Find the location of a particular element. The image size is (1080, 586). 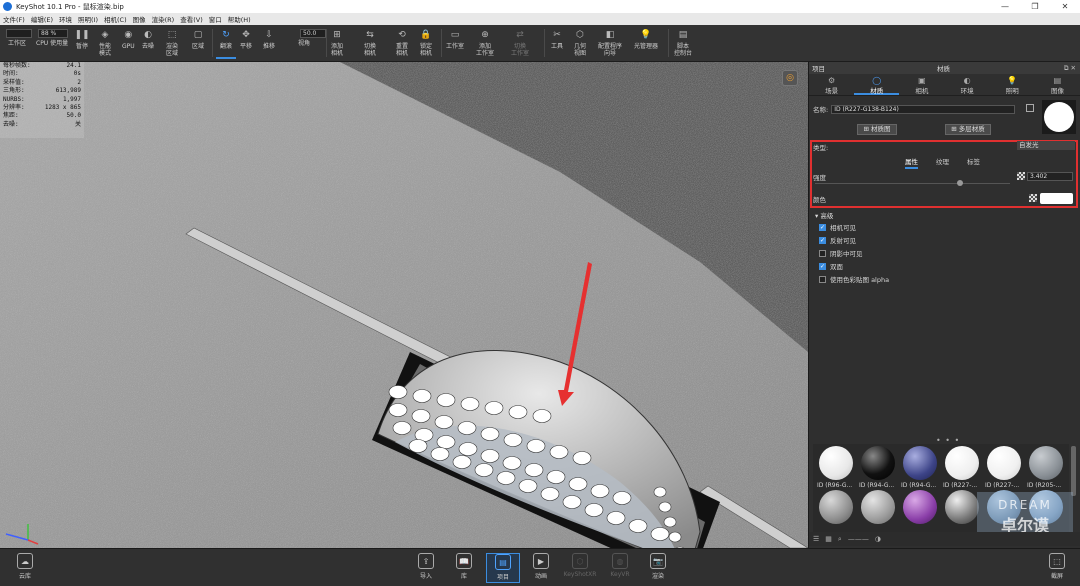

configurator-wizard-button: ◧ 配置程序 向导 is located at coordinates (610, 44).